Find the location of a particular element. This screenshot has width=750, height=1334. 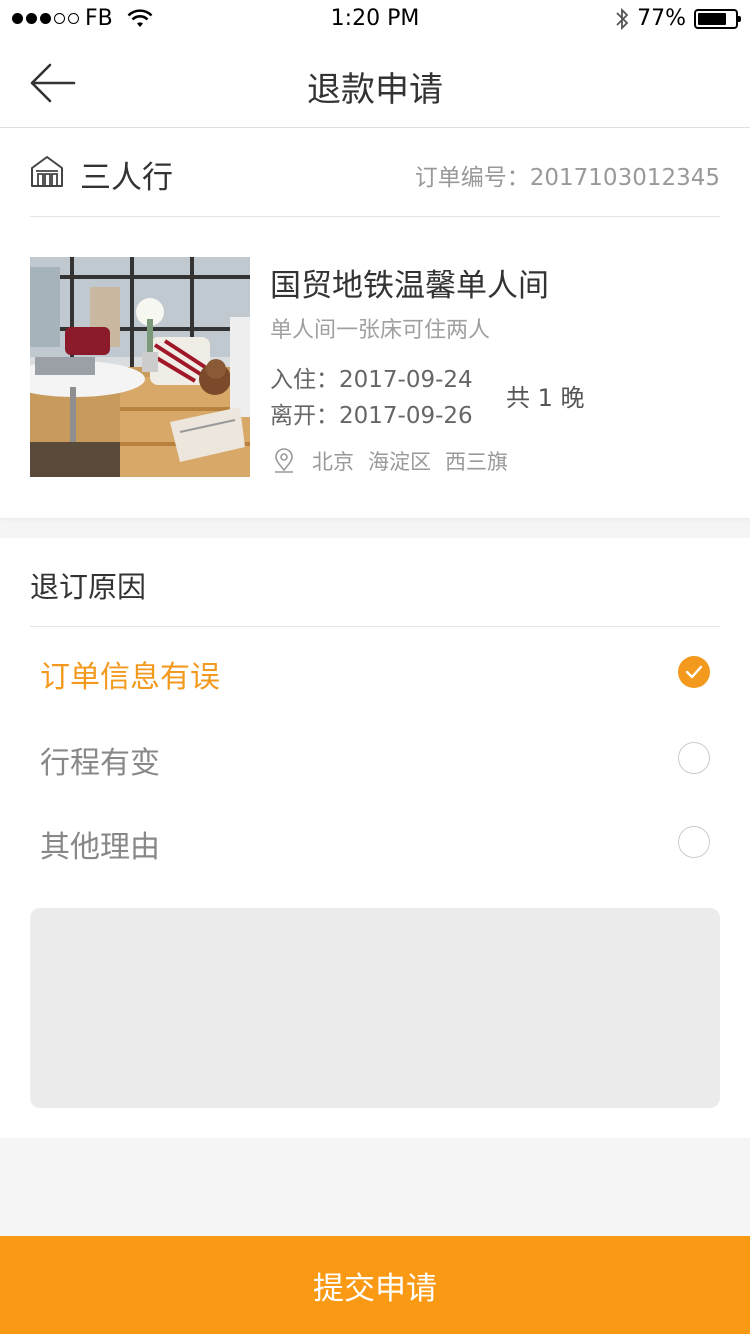

house-icon is located at coordinates (47, 171).